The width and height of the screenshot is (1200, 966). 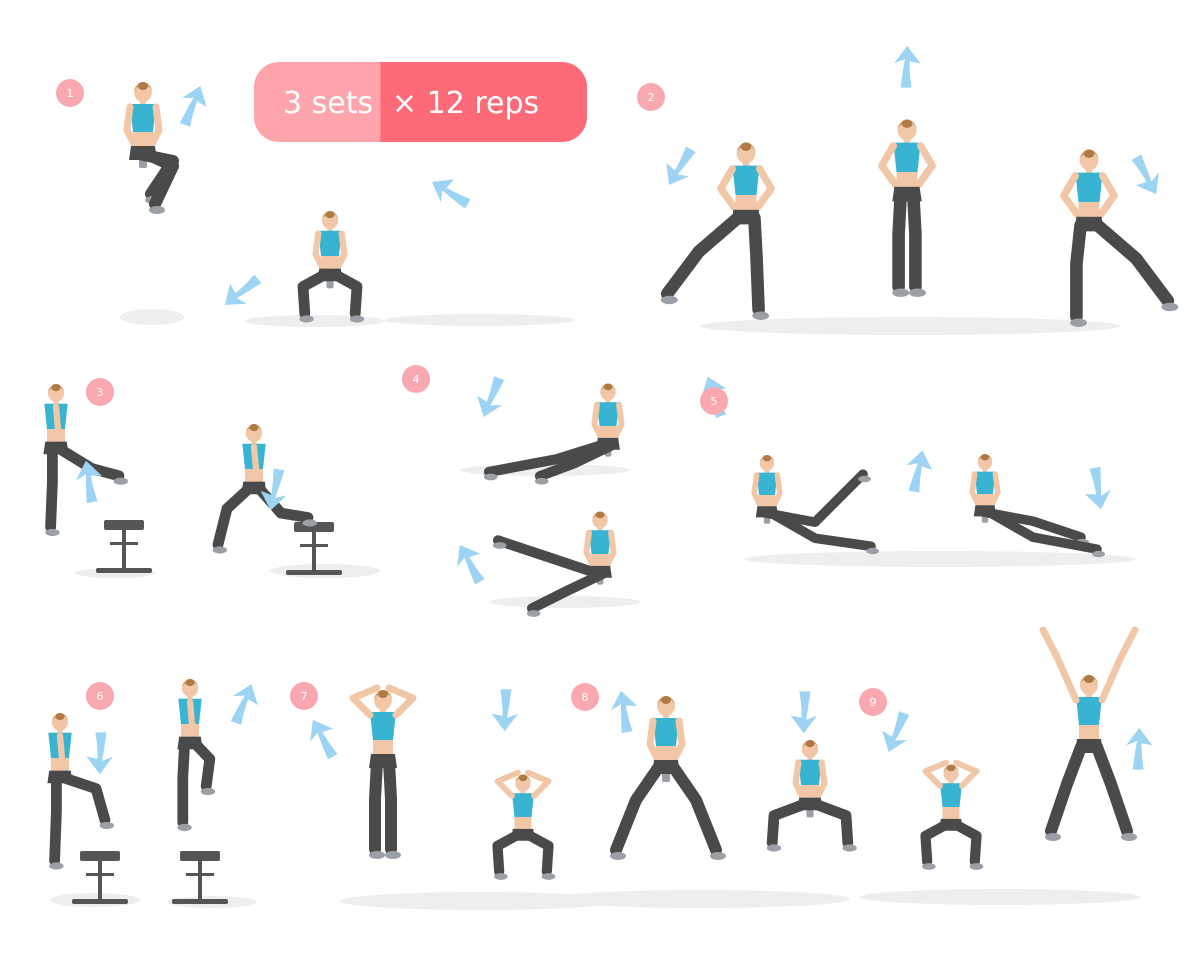 I want to click on step-number: 3, so click(x=100, y=392).